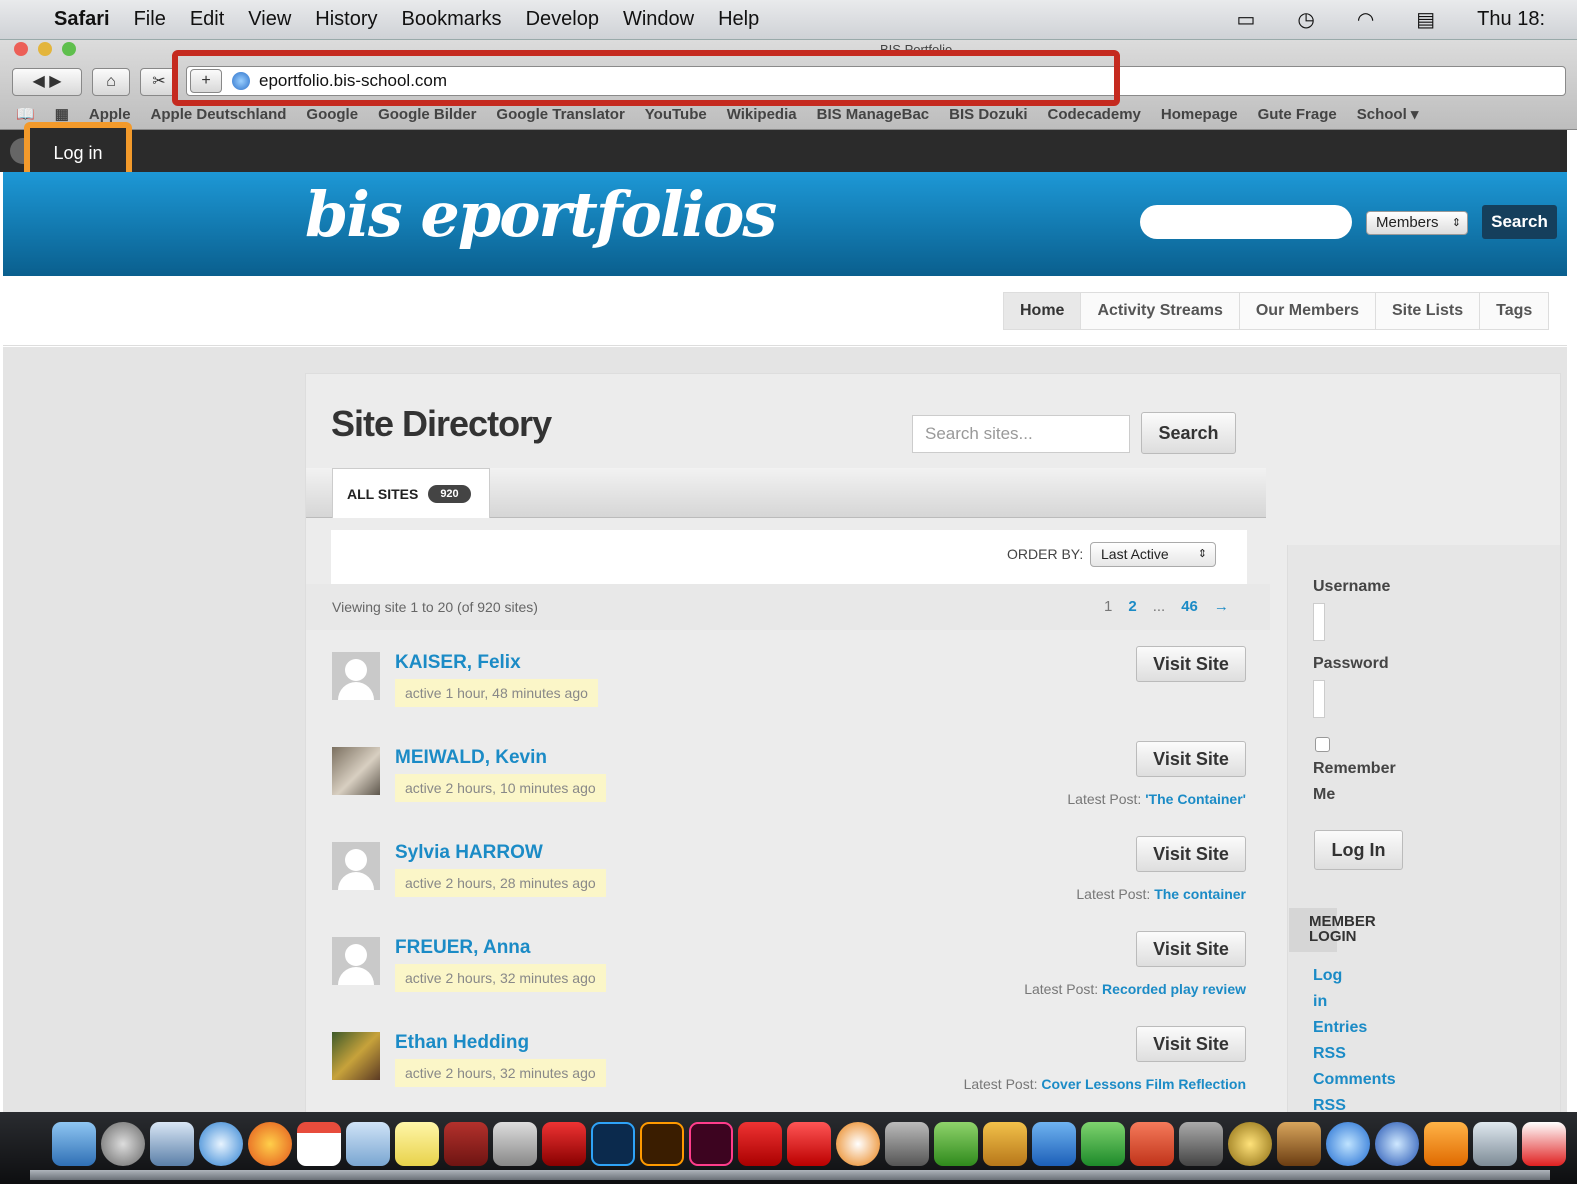 The height and width of the screenshot is (1184, 1577). What do you see at coordinates (62, 114) in the screenshot?
I see `top-sites-icon: ▦` at bounding box center [62, 114].